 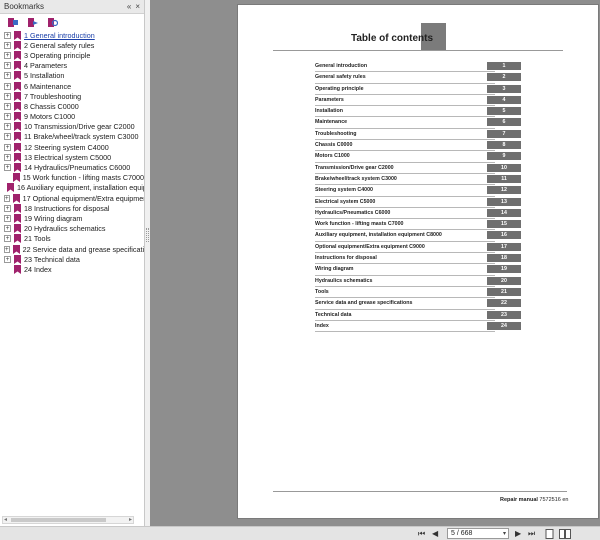 What do you see at coordinates (531, 534) in the screenshot?
I see `last-page-button: ⏭` at bounding box center [531, 534].